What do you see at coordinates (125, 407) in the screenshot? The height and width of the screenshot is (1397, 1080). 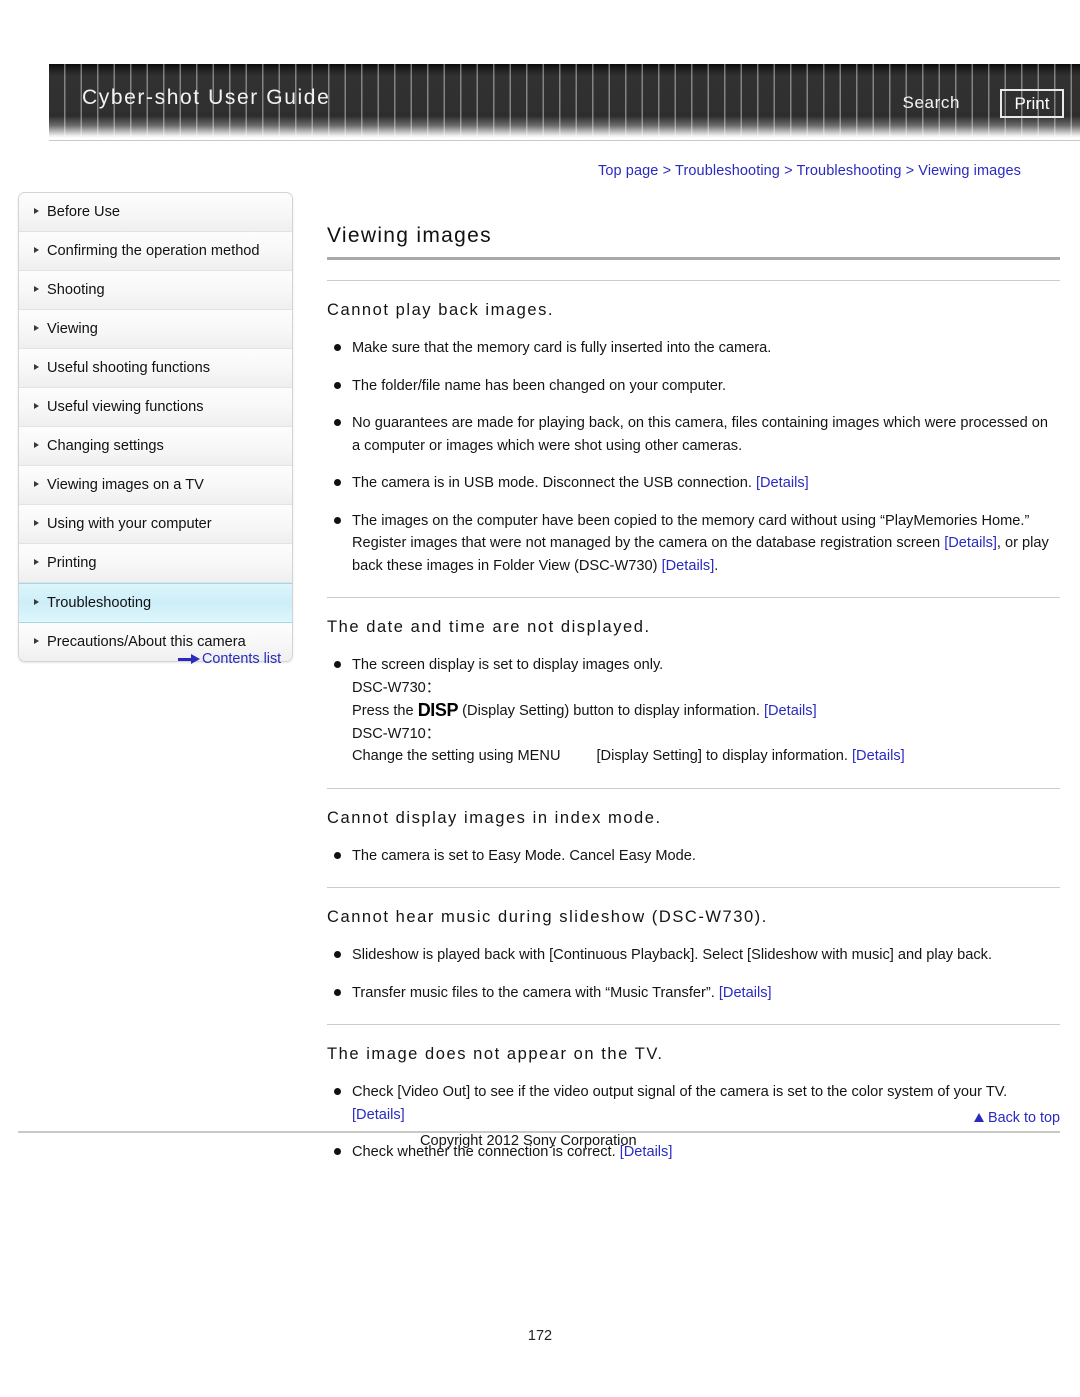 I see `sidebar-item-label: Useful viewing functions` at bounding box center [125, 407].